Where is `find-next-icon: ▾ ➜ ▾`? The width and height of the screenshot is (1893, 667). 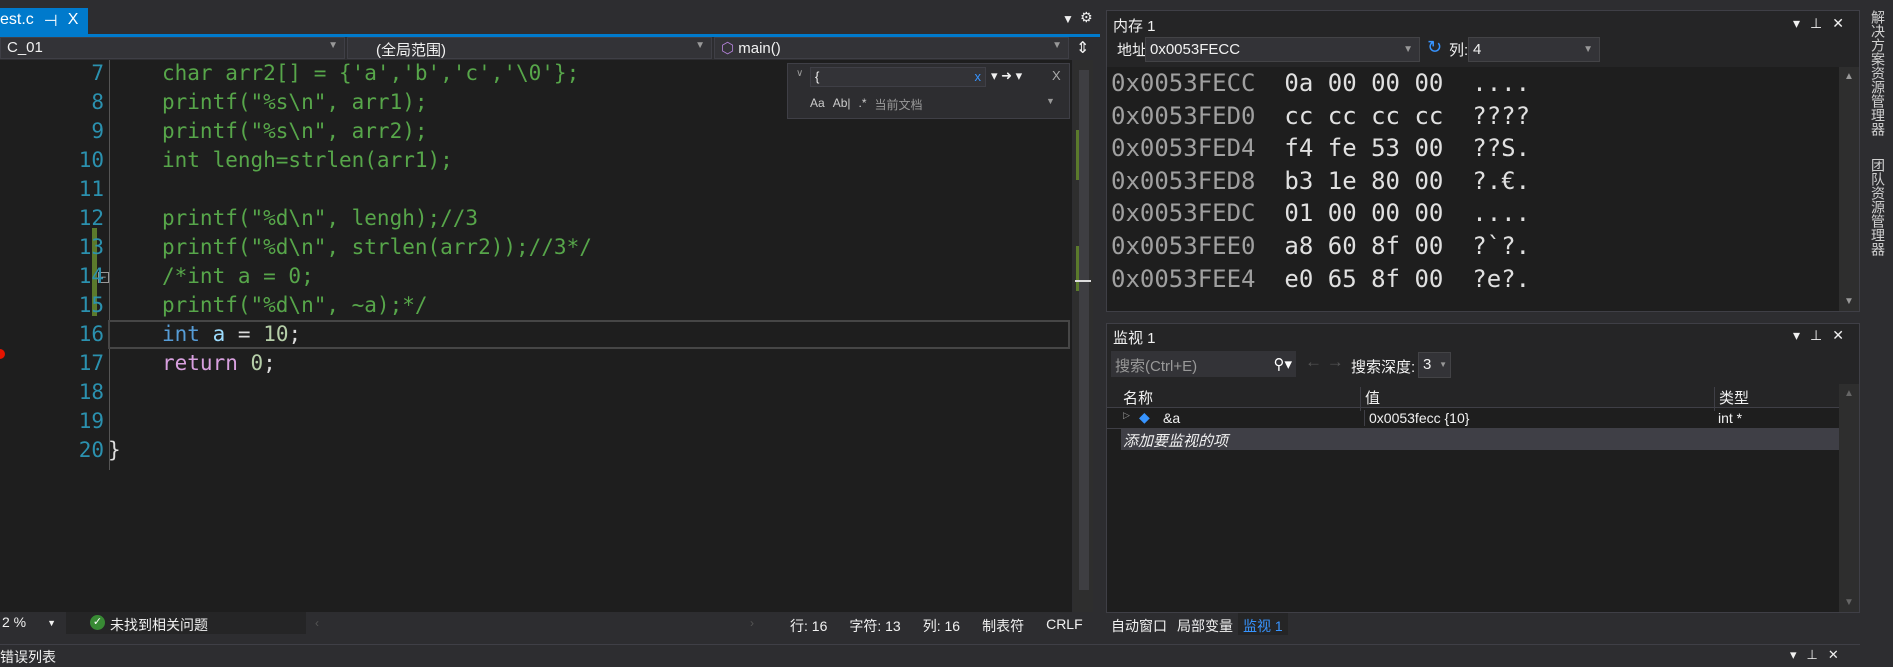
find-next-icon: ▾ ➜ ▾ is located at coordinates (1006, 76).